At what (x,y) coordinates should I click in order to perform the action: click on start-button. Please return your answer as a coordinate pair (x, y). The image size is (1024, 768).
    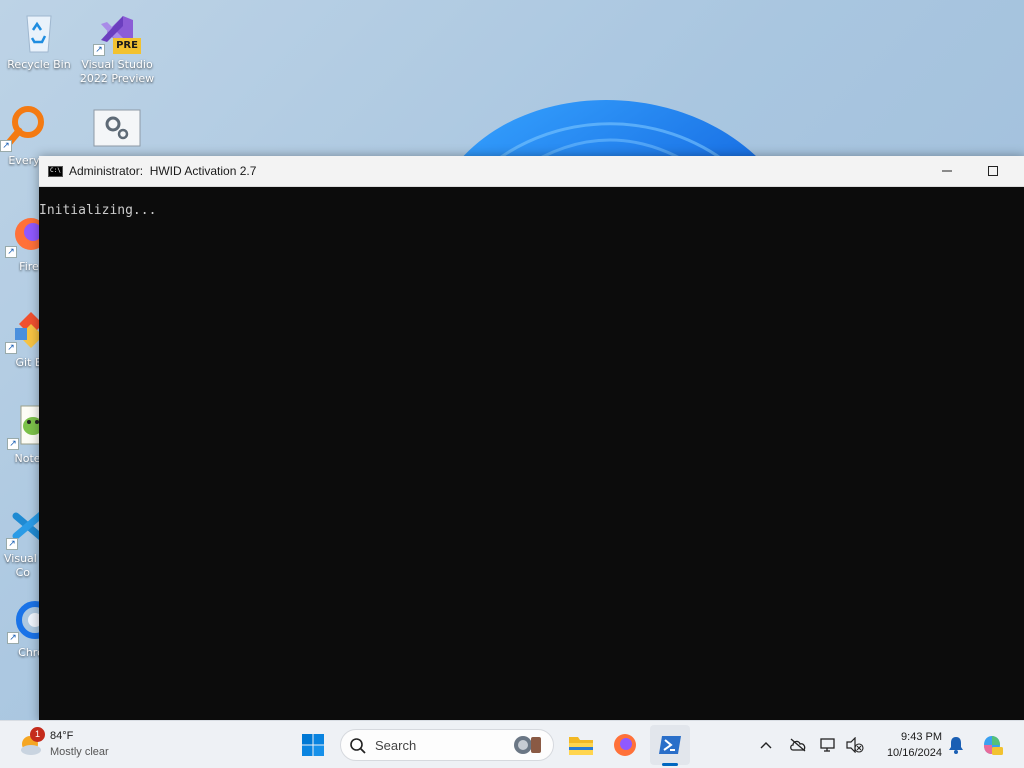
    Looking at the image, I should click on (313, 745).